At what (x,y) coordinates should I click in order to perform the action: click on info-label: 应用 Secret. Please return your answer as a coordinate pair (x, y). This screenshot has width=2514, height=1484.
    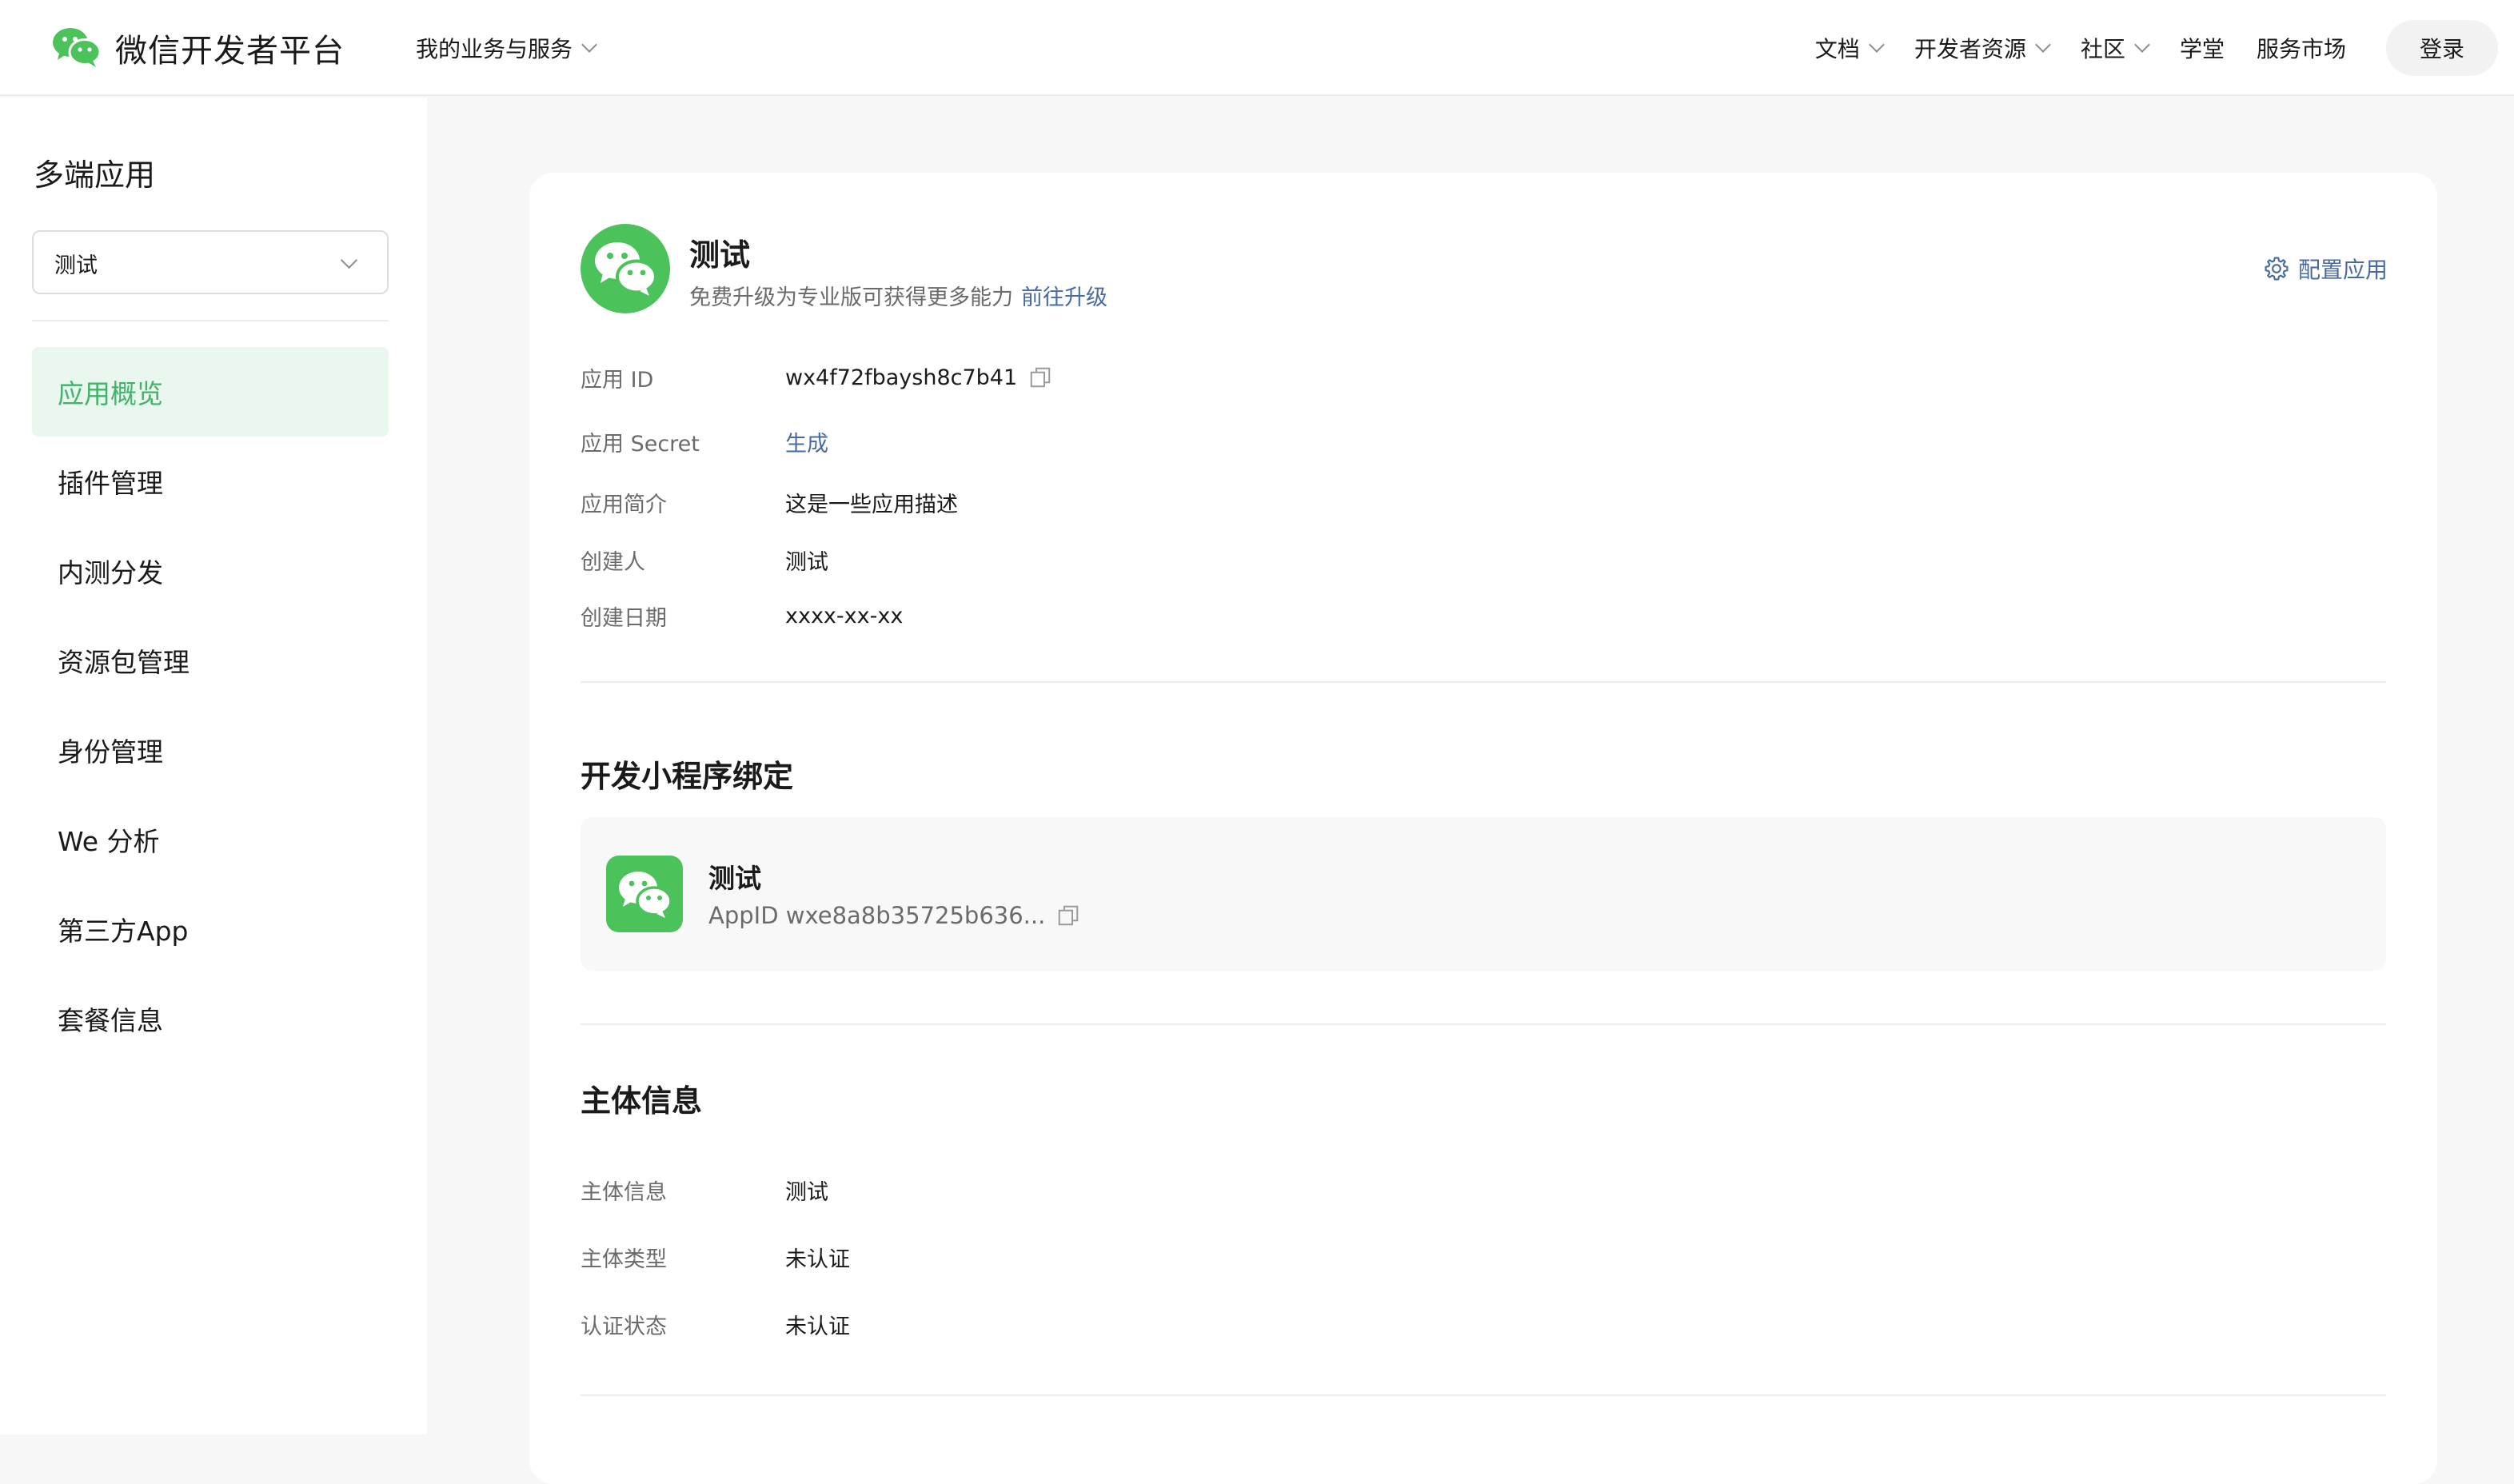
    Looking at the image, I should click on (640, 444).